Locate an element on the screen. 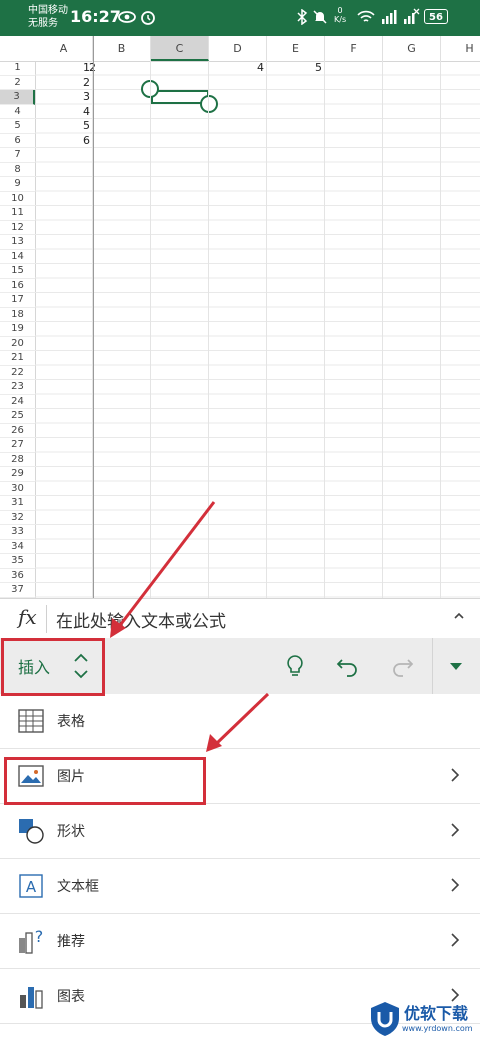  eye-icon is located at coordinates (127, 17).